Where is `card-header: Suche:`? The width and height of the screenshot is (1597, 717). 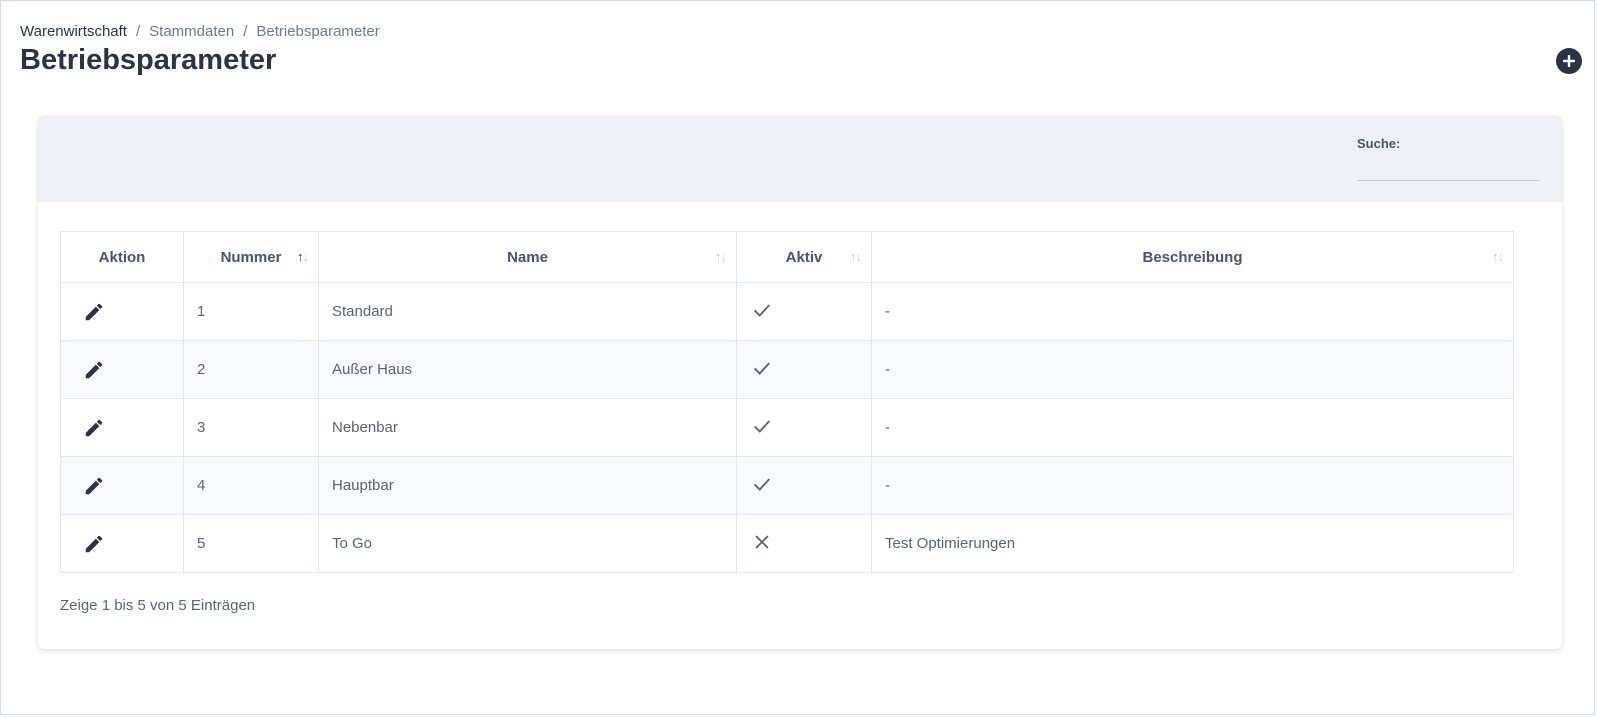 card-header: Suche: is located at coordinates (800, 159).